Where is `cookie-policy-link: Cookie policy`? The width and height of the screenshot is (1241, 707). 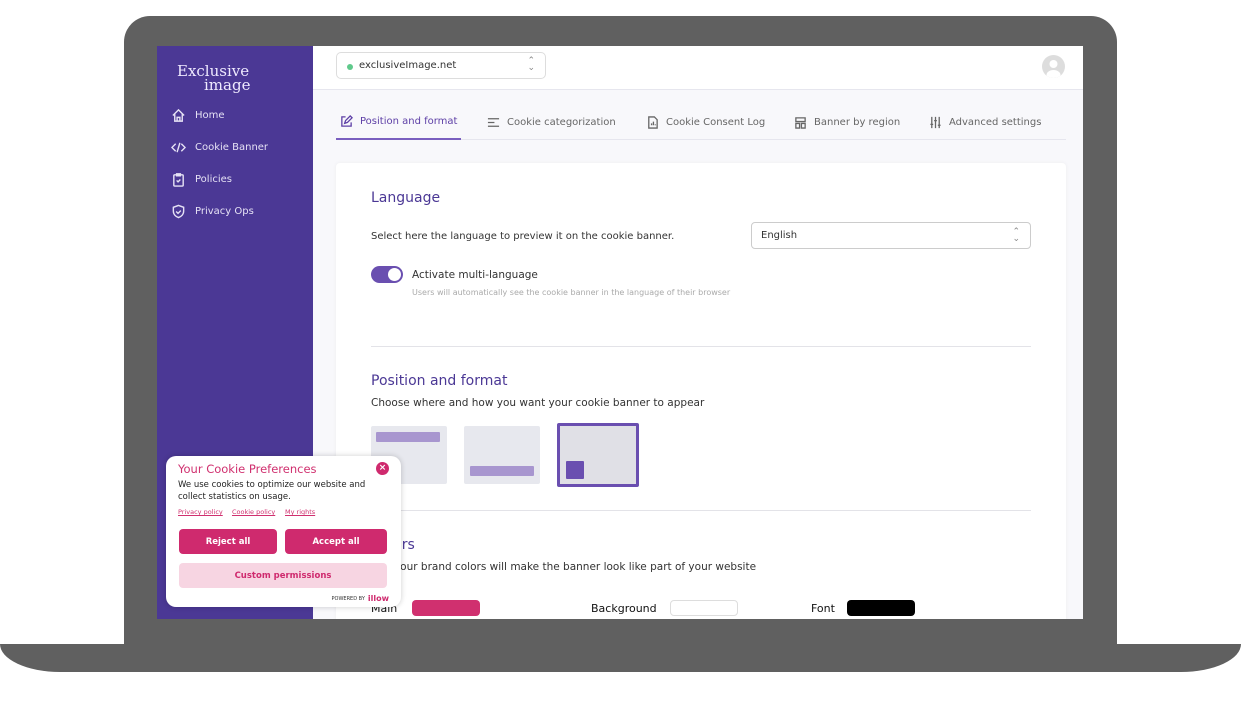 cookie-policy-link: Cookie policy is located at coordinates (253, 512).